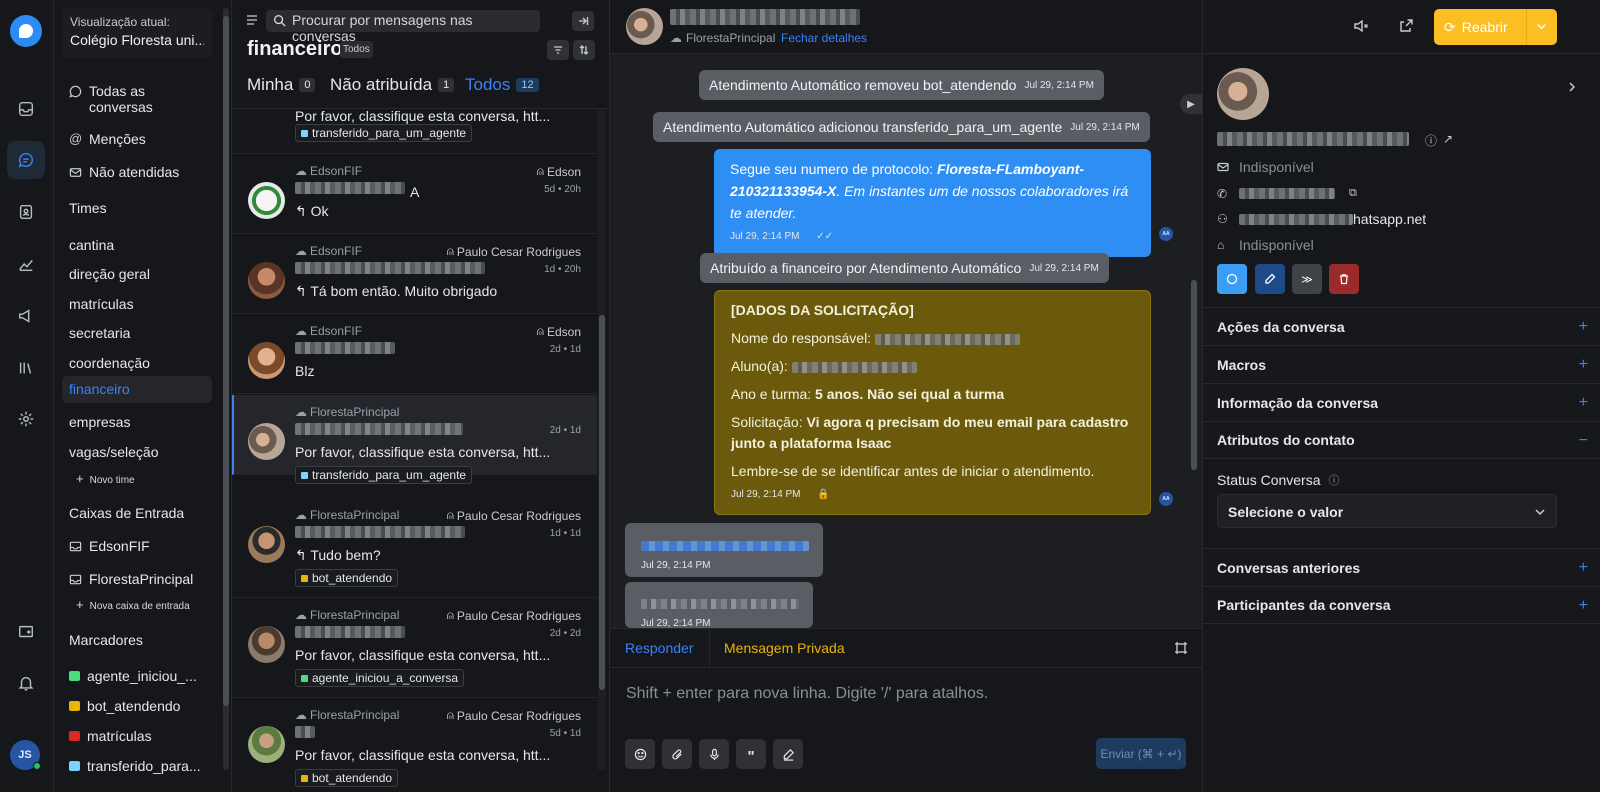 Image resolution: width=1600 pixels, height=792 pixels. I want to click on sidebar-label-bot-atendendo: bot_atendendo, so click(137, 706).